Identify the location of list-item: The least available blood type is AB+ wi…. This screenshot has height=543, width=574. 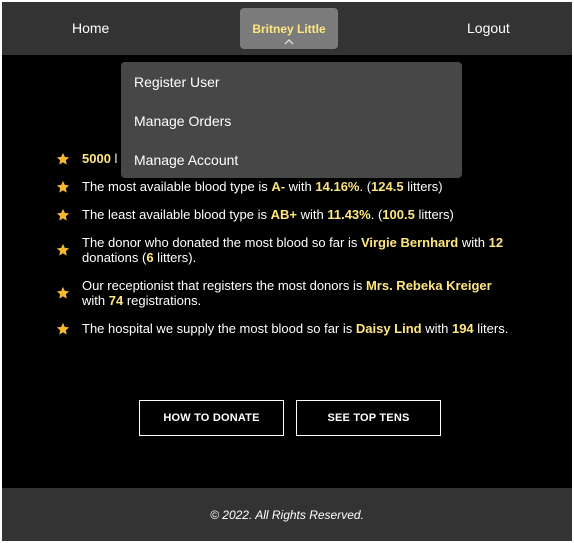
(286, 214).